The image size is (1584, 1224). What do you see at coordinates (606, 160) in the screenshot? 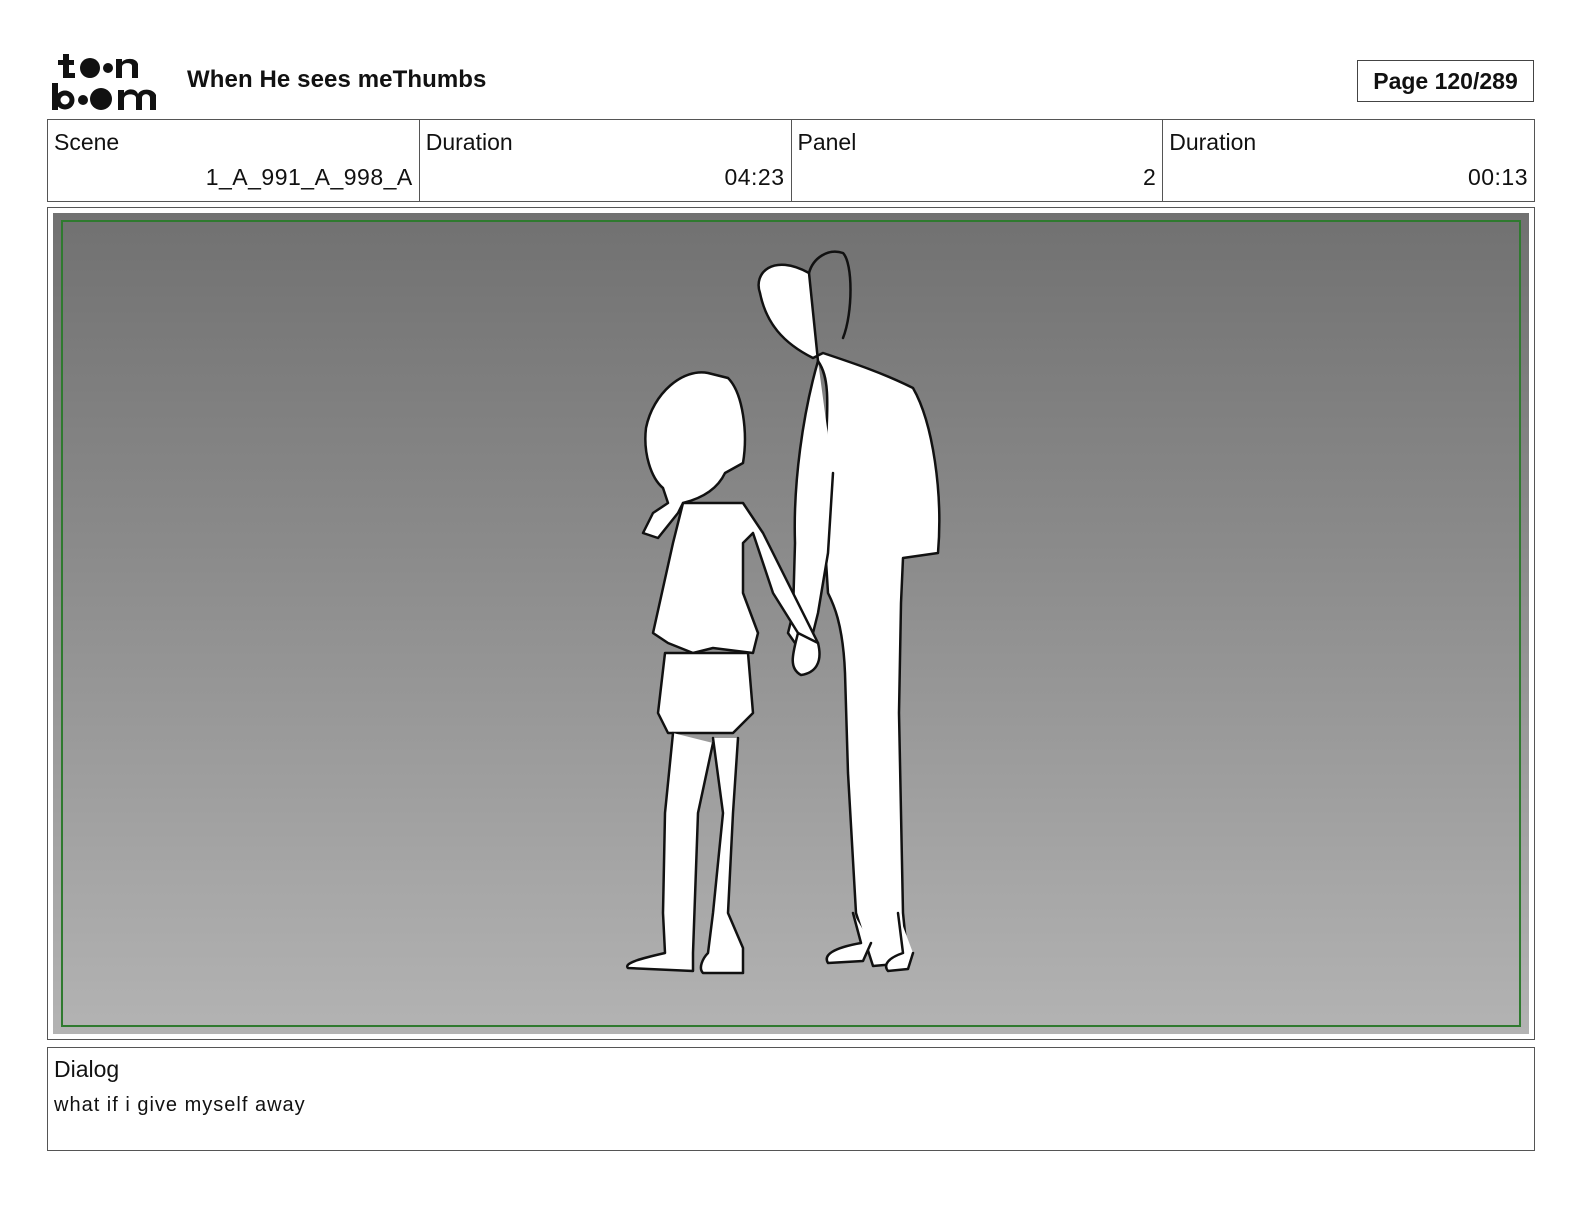
I see `scene-duration-cell: Duration 04:23` at bounding box center [606, 160].